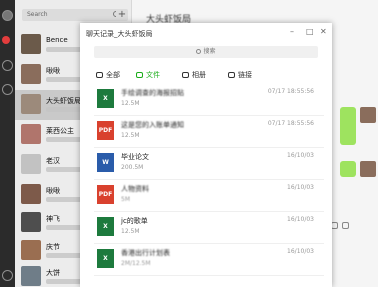 The image size is (378, 287). I want to click on menu-icon, so click(7, 275).